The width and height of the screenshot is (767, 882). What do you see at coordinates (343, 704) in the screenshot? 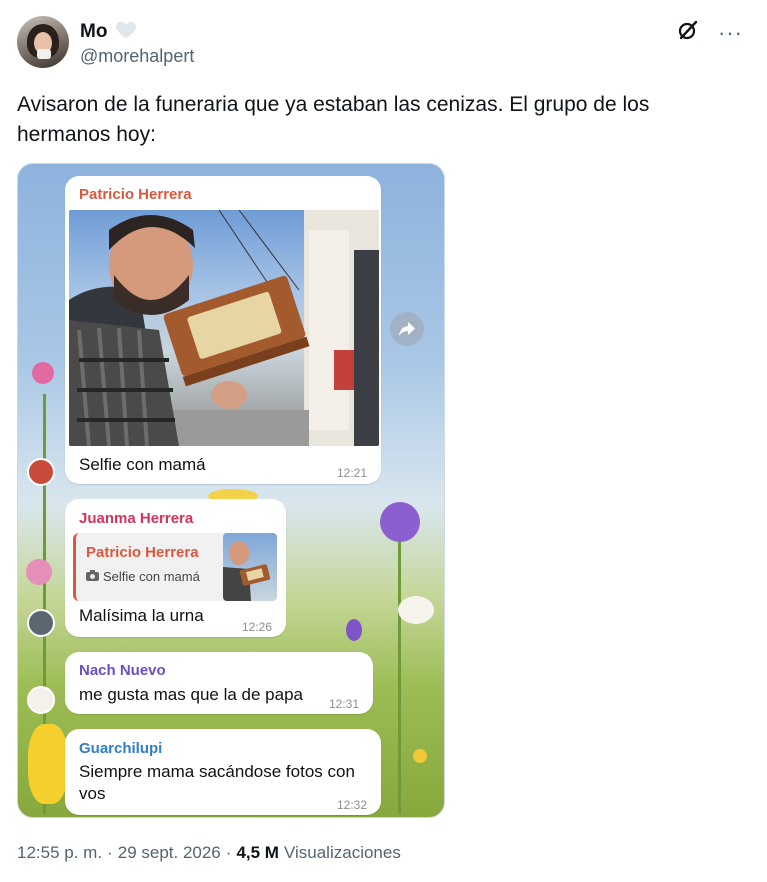
I see `message-time: 12:31` at bounding box center [343, 704].